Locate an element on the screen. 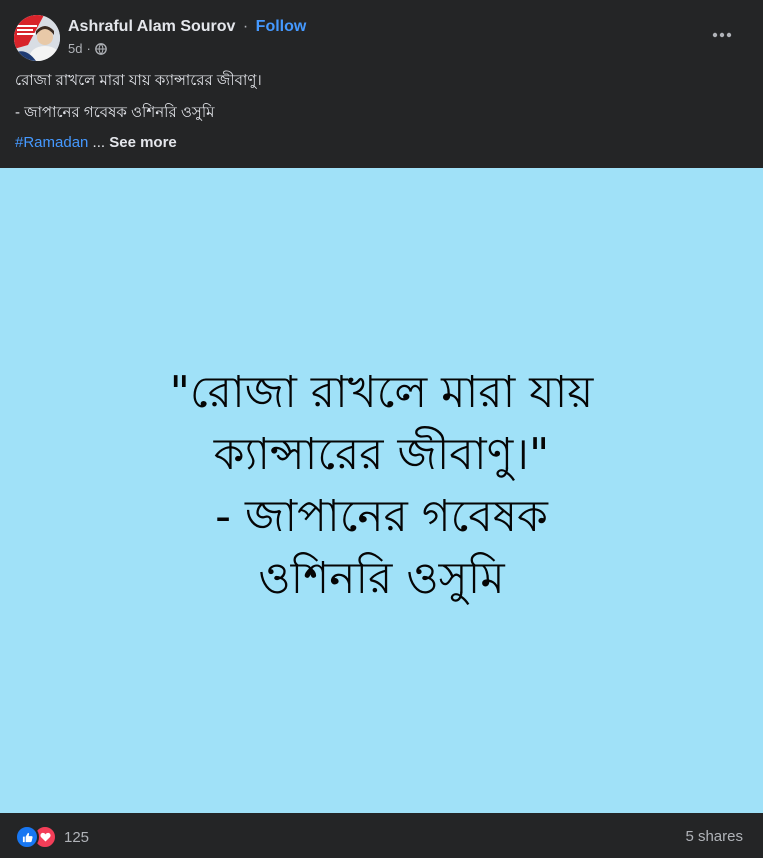  post-timestamp: 5d is located at coordinates (75, 48).